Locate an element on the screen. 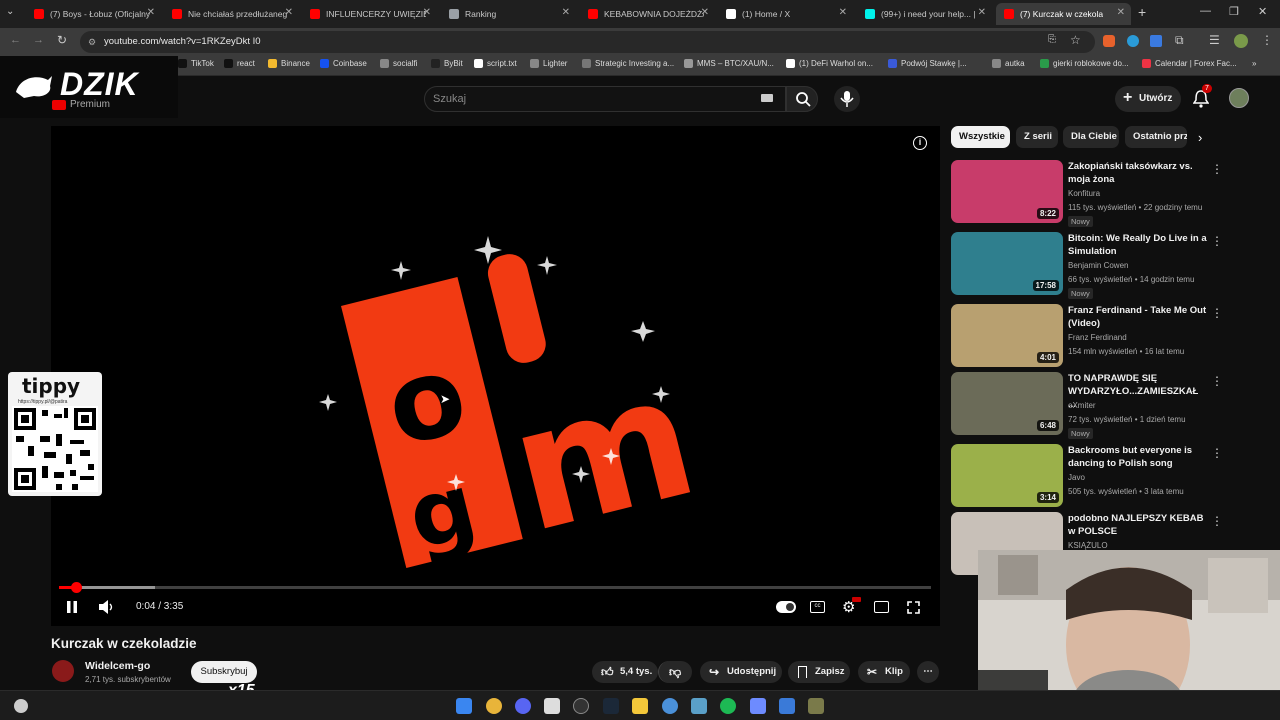 Image resolution: width=1280 pixels, height=720 pixels. related-video-title: podobno NAJLEPSZY KEBAB w POLSCE is located at coordinates (1138, 525).